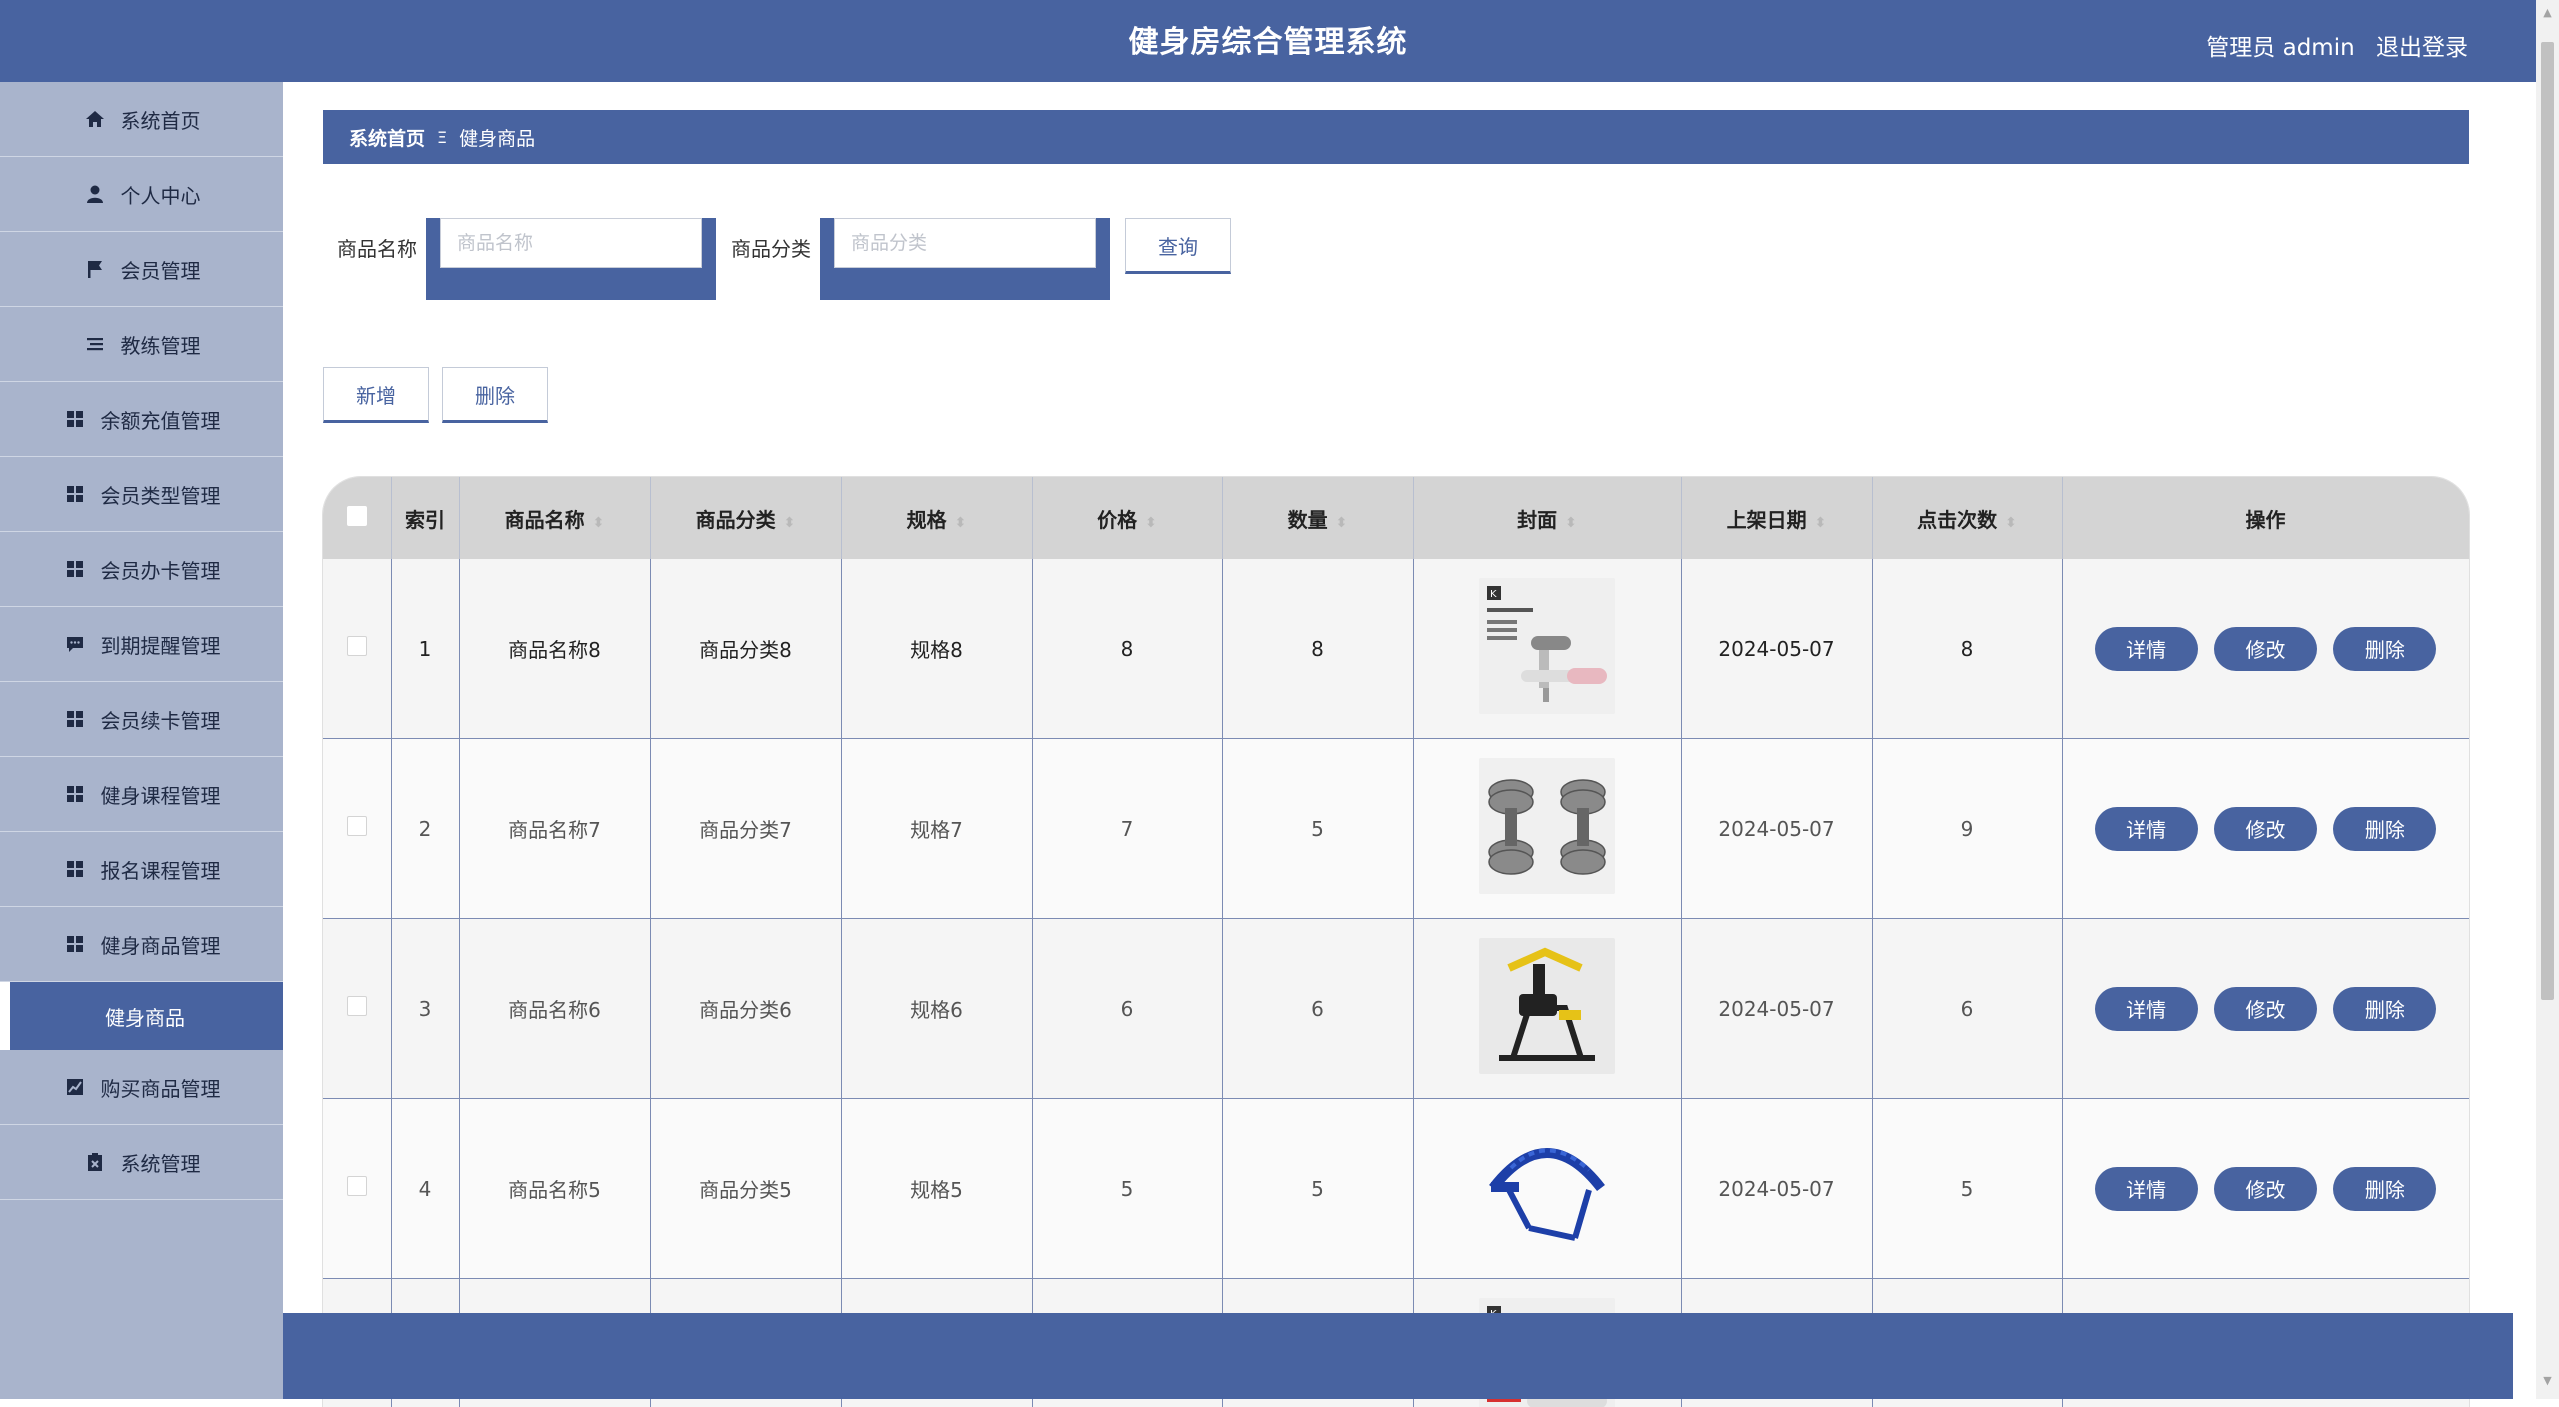  What do you see at coordinates (554, 649) in the screenshot?
I see `cell-name: 商品名称8` at bounding box center [554, 649].